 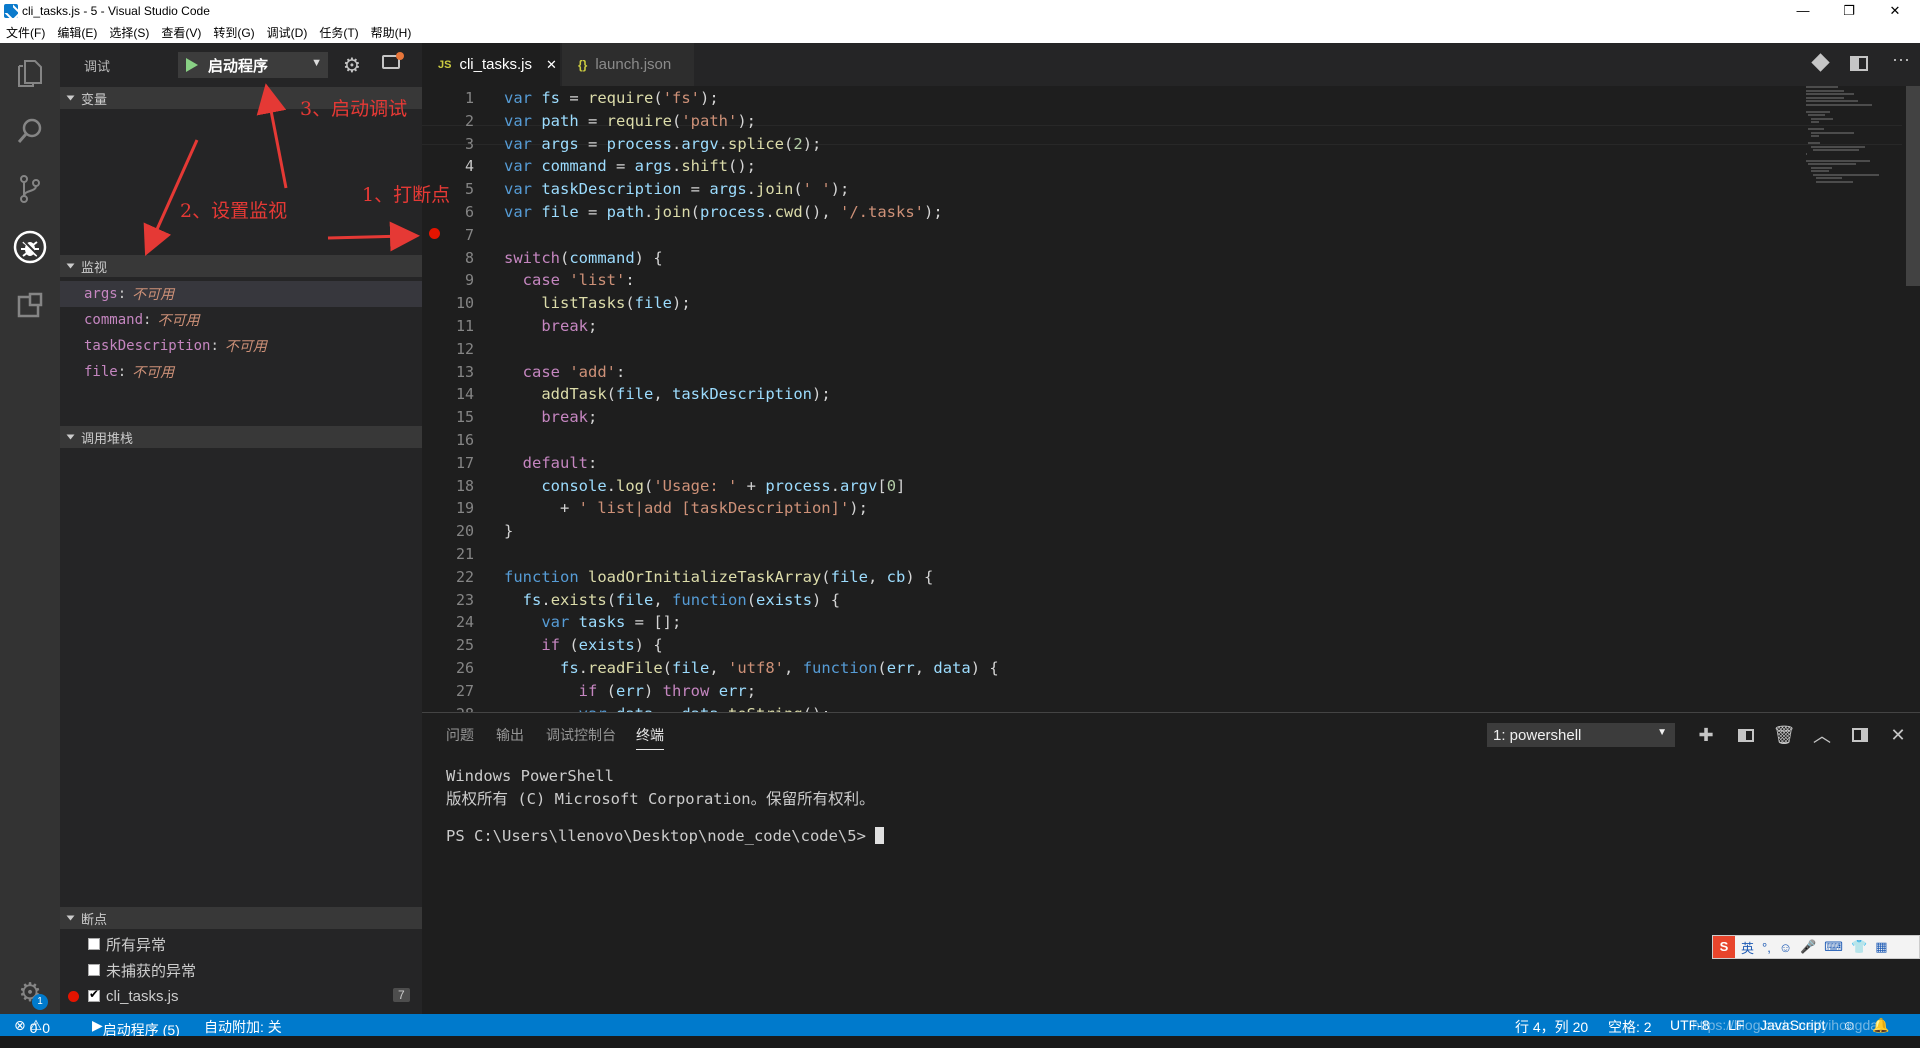 I want to click on watch-item: taskDescription: 不可用, so click(x=241, y=346).